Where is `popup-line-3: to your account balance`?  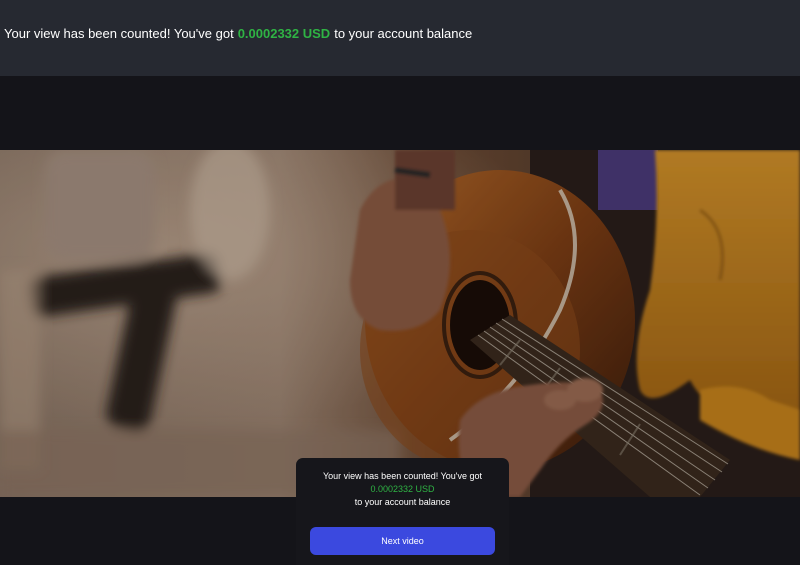 popup-line-3: to your account balance is located at coordinates (402, 502).